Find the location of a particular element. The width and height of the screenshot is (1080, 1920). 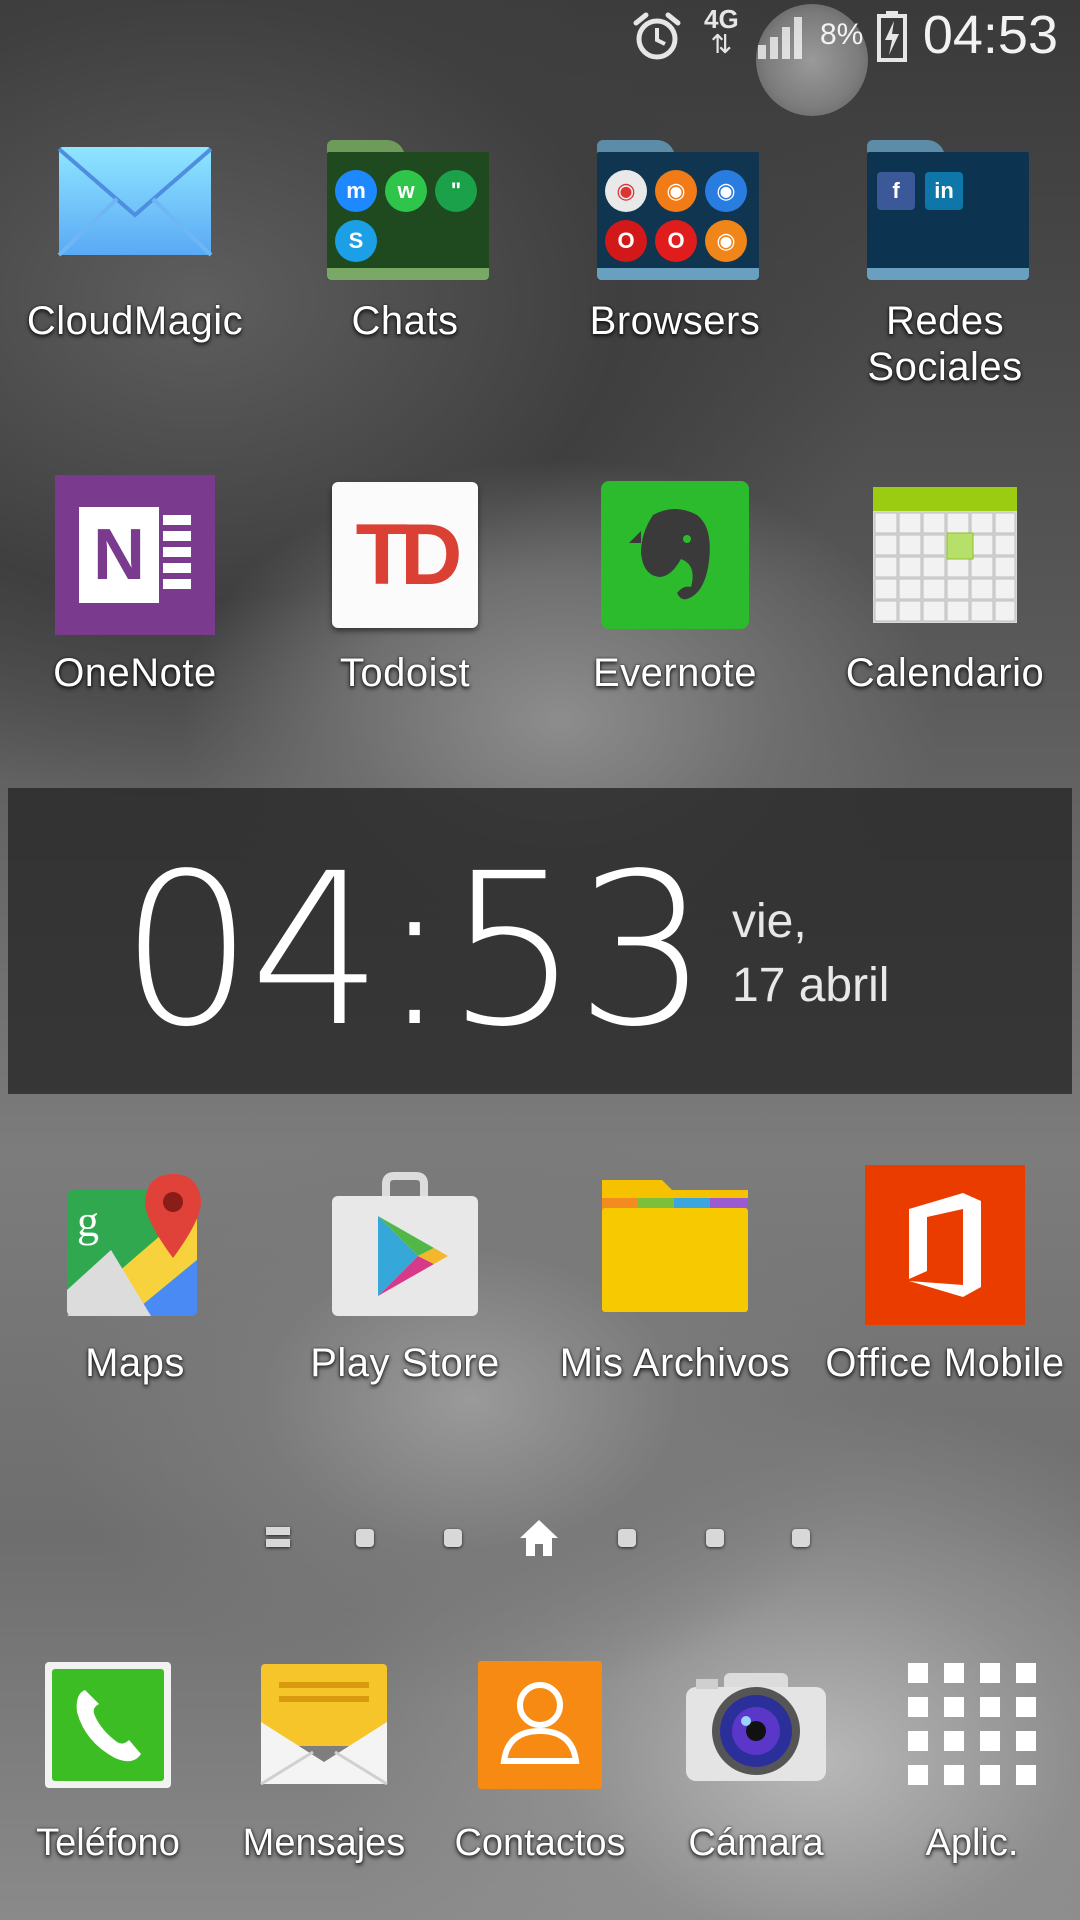

app-label: Teléfono is located at coordinates (108, 1843).